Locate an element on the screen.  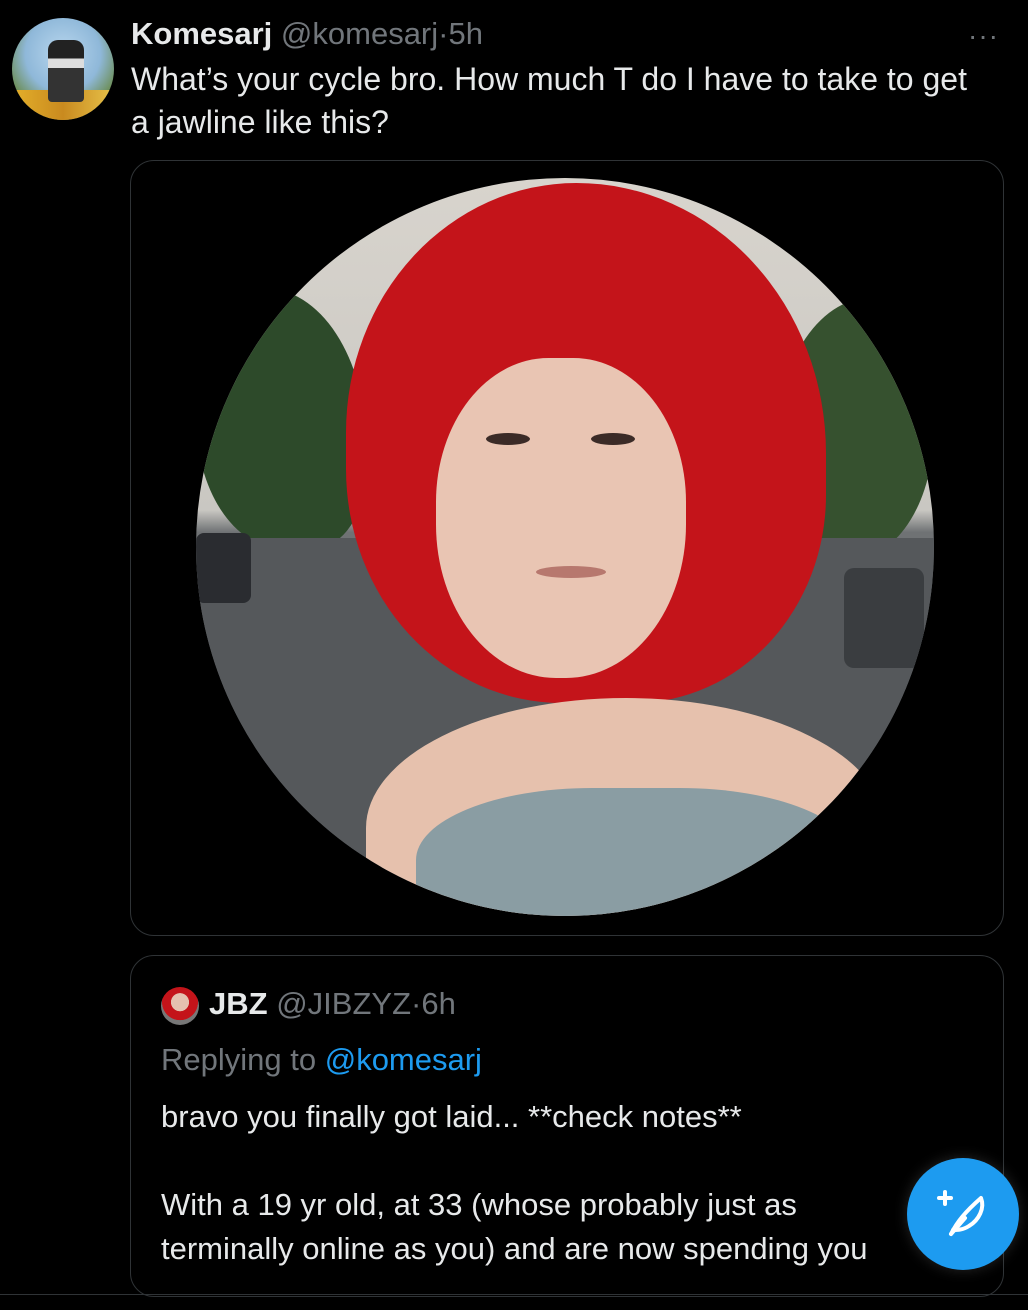
more-options-icon: ··· is located at coordinates (983, 36).